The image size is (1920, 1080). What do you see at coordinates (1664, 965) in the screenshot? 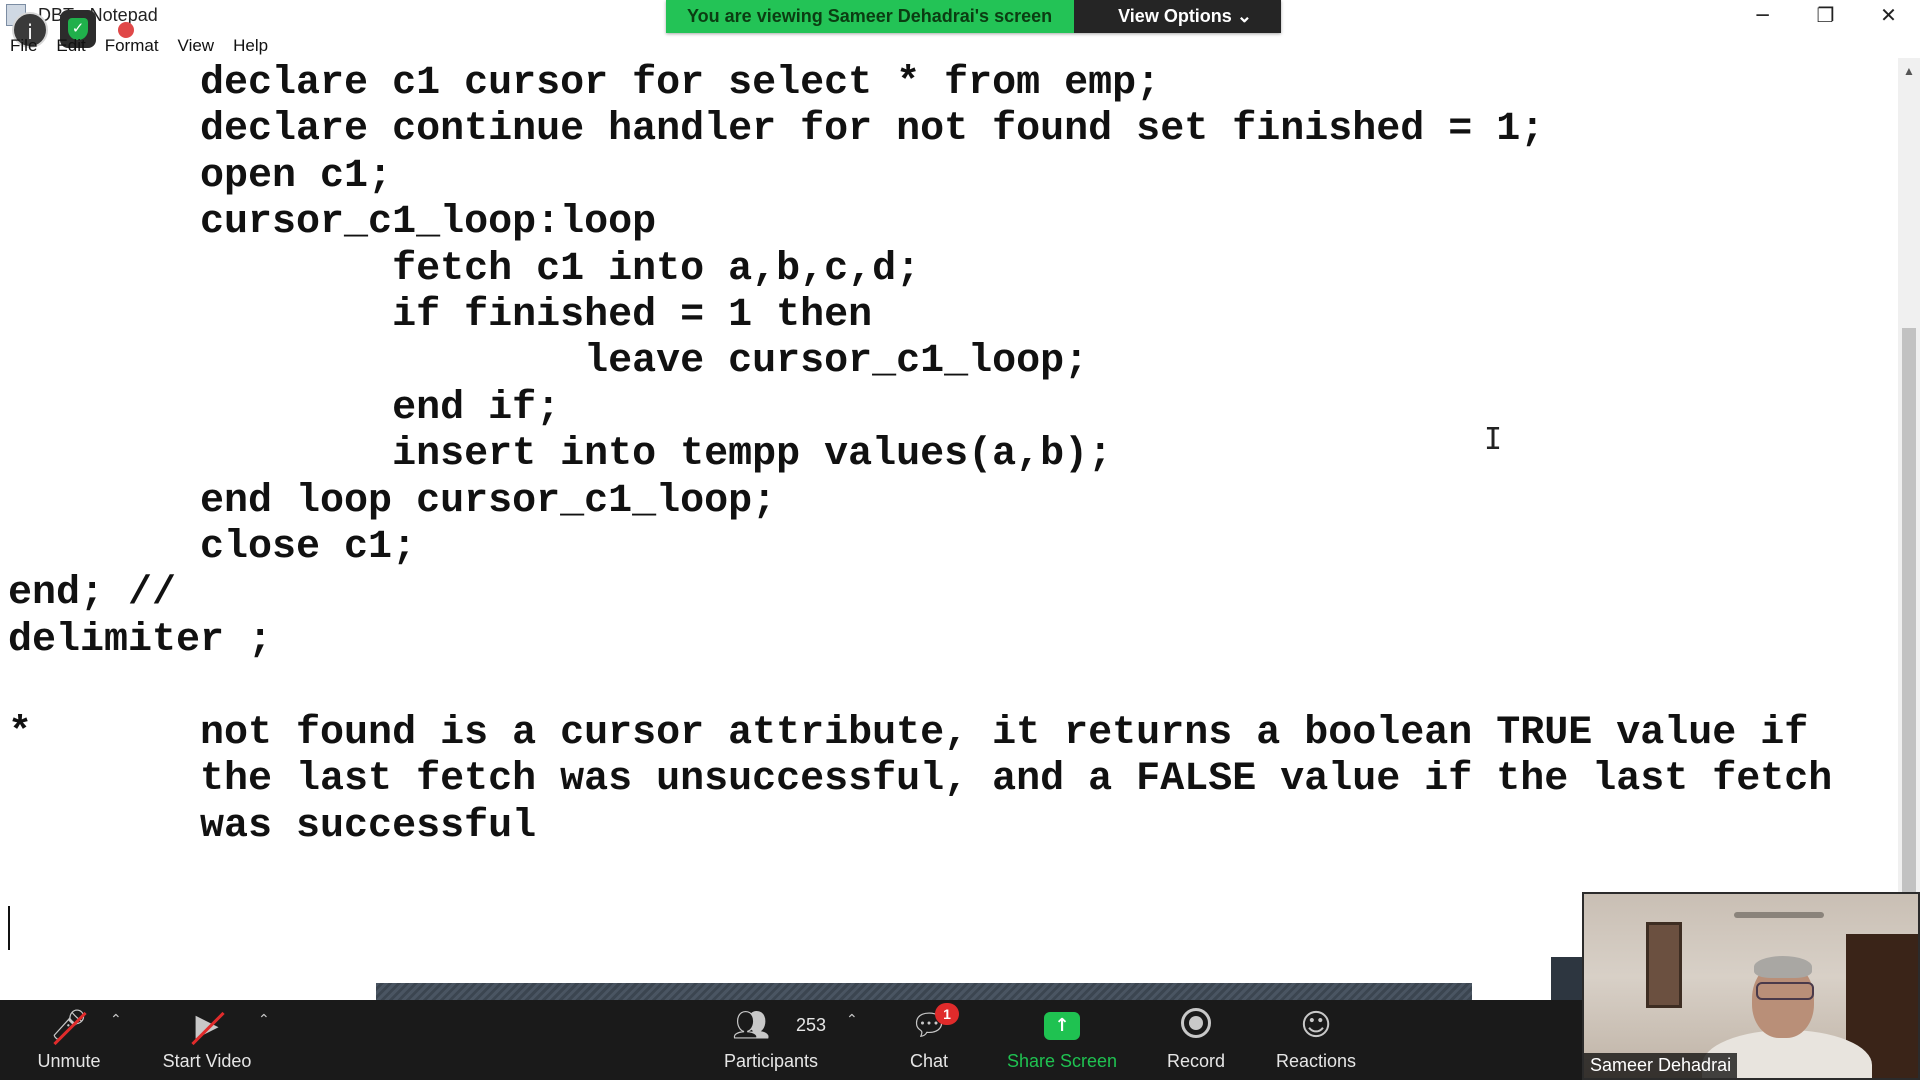
I see `wall-frame-shape` at bounding box center [1664, 965].